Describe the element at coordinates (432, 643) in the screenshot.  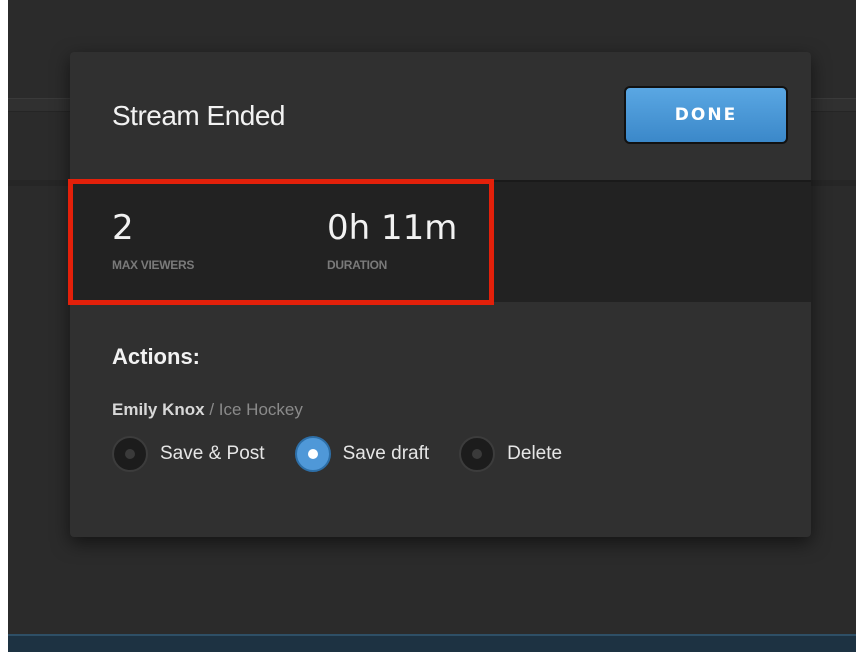
I see `bottom-bar` at that location.